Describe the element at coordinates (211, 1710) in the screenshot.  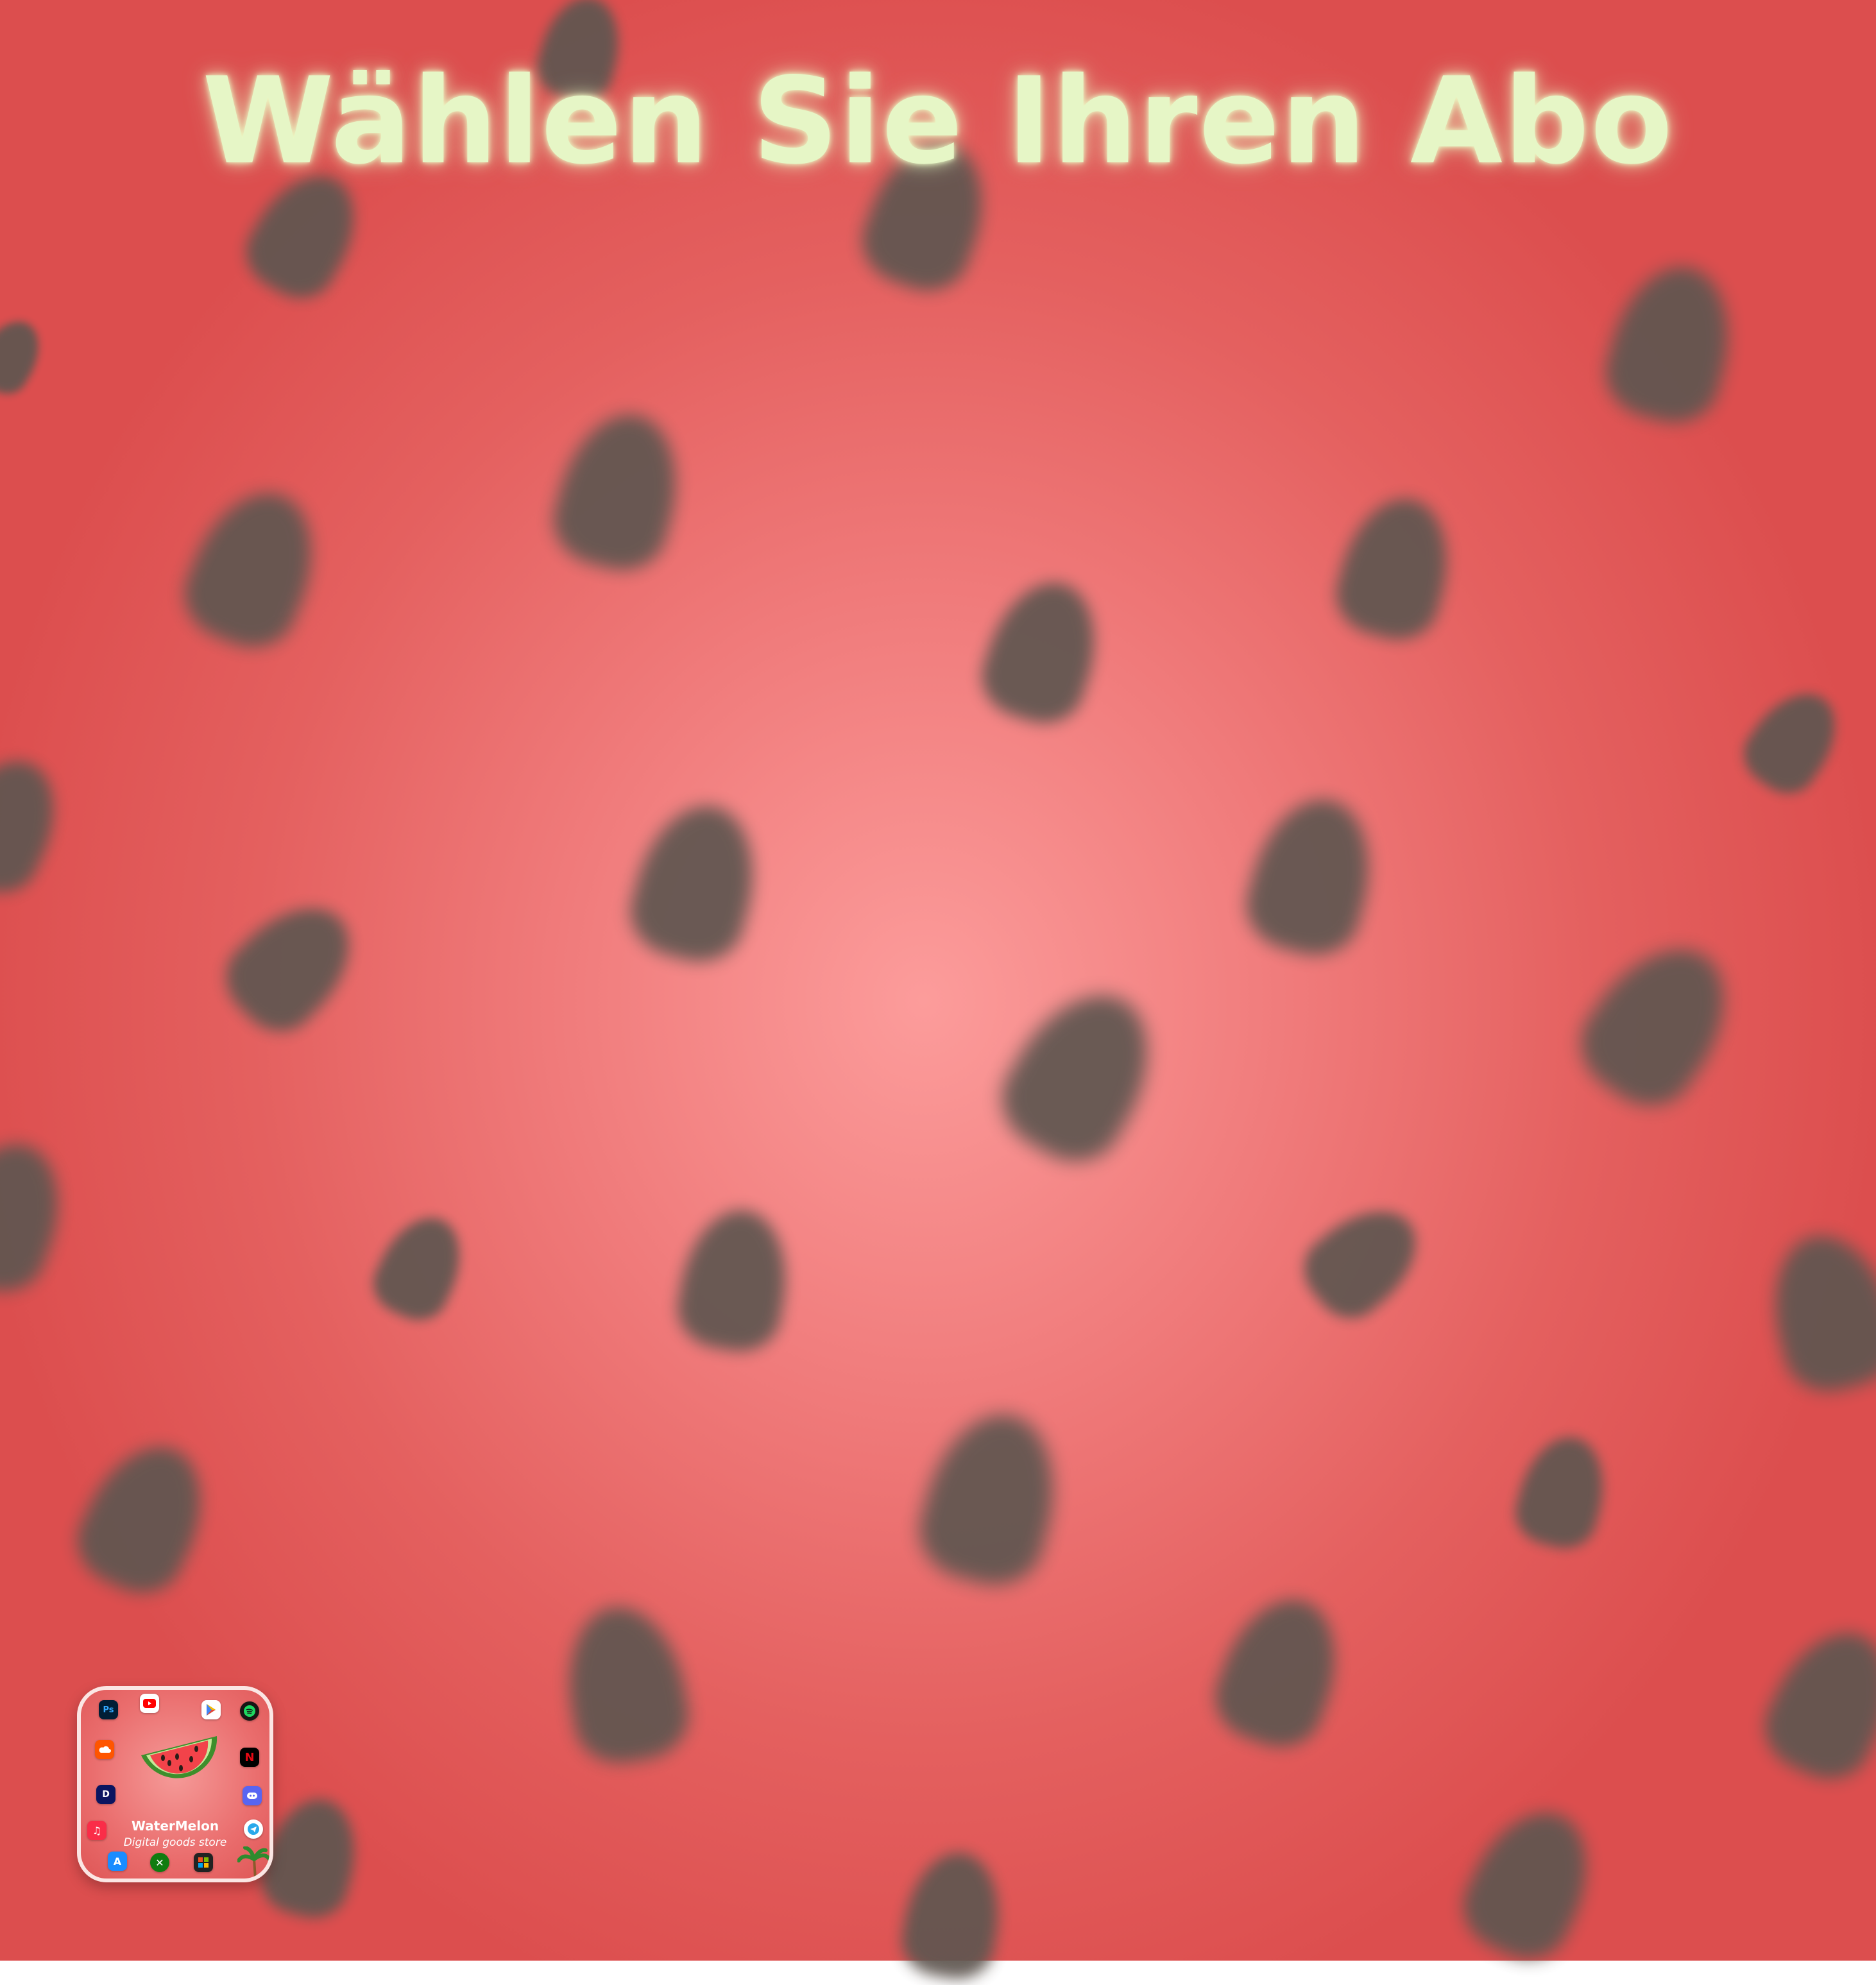
I see `google-play-icon` at that location.